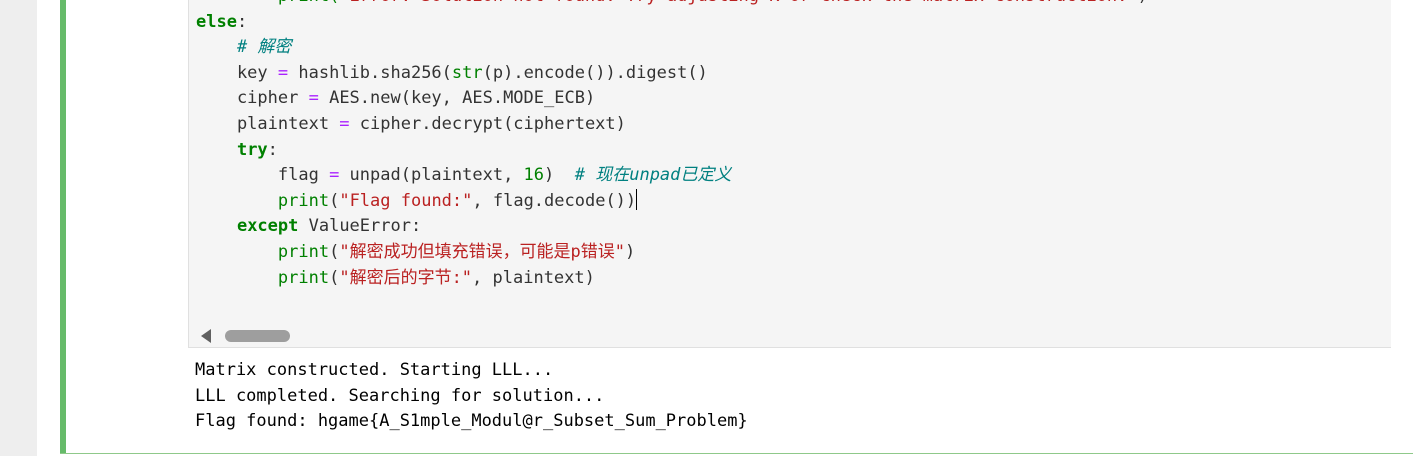 The image size is (1413, 456). Describe the element at coordinates (406, 200) in the screenshot. I see `code-token: "Flag found:"` at that location.